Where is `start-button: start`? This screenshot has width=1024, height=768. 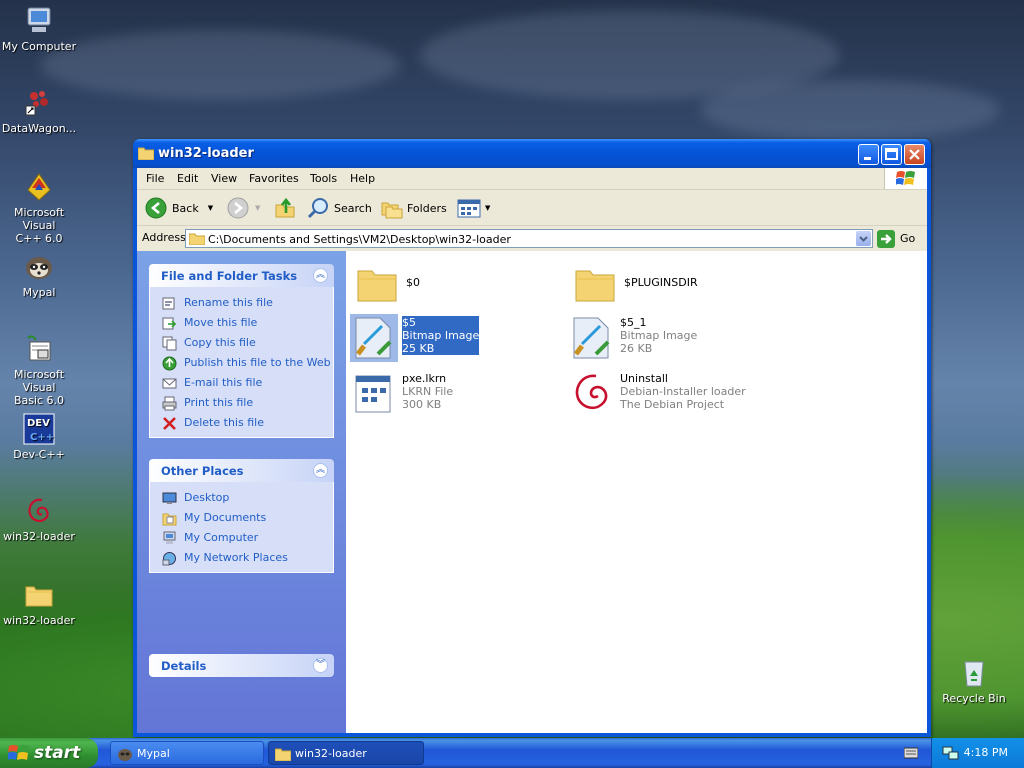 start-button: start is located at coordinates (49, 753).